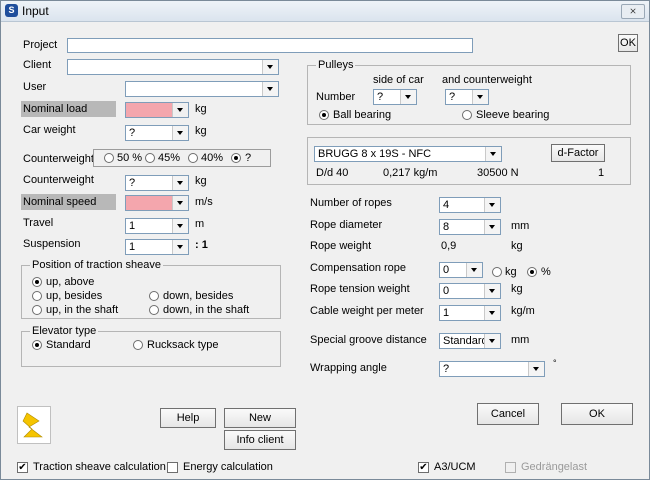 The width and height of the screenshot is (650, 480). What do you see at coordinates (154, 310) in the screenshot?
I see `ts-radio-down-shaft` at bounding box center [154, 310].